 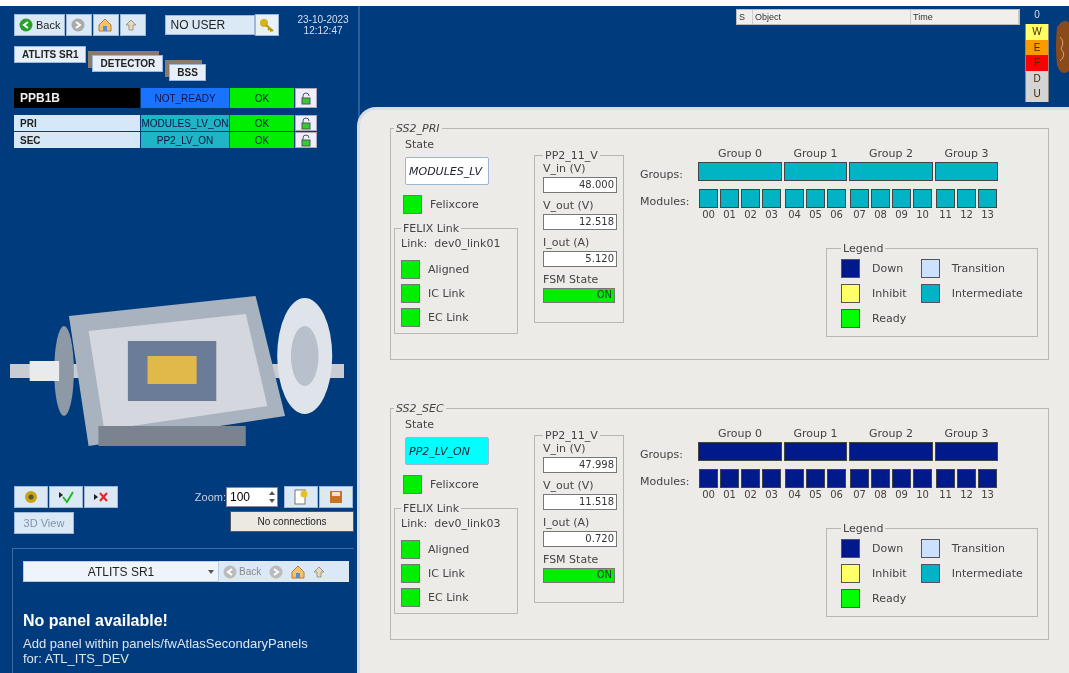 I want to click on module-label: 05, so click(x=815, y=494).